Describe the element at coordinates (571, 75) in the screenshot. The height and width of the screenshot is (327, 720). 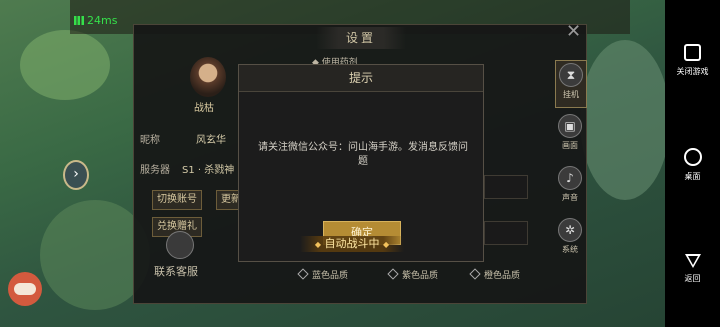
I see `hourglass-icon: ⧗` at that location.